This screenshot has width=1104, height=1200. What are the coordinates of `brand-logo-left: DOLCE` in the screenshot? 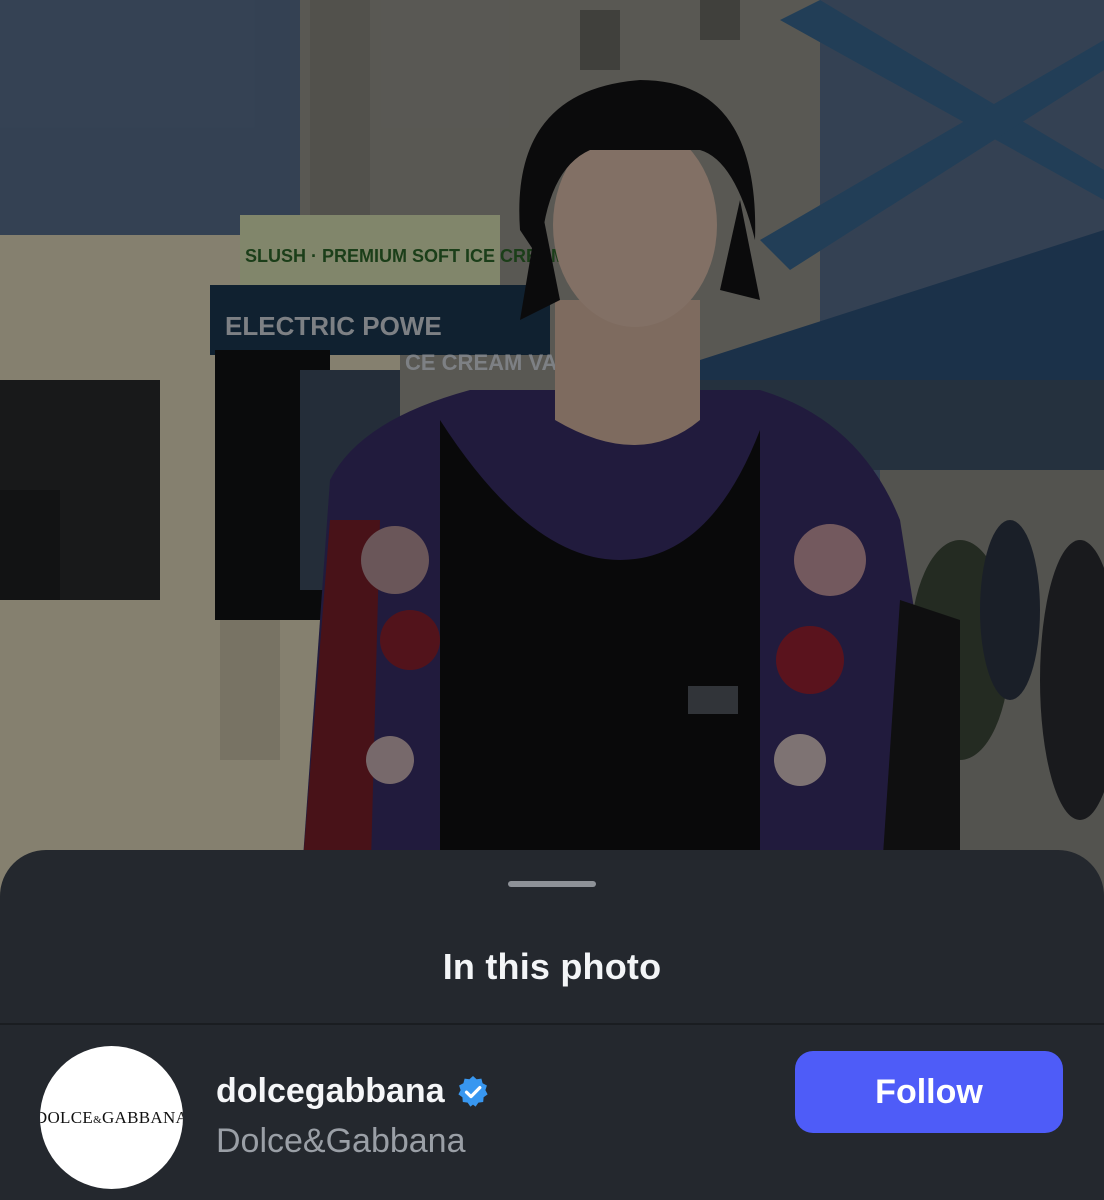 It's located at (67, 1117).